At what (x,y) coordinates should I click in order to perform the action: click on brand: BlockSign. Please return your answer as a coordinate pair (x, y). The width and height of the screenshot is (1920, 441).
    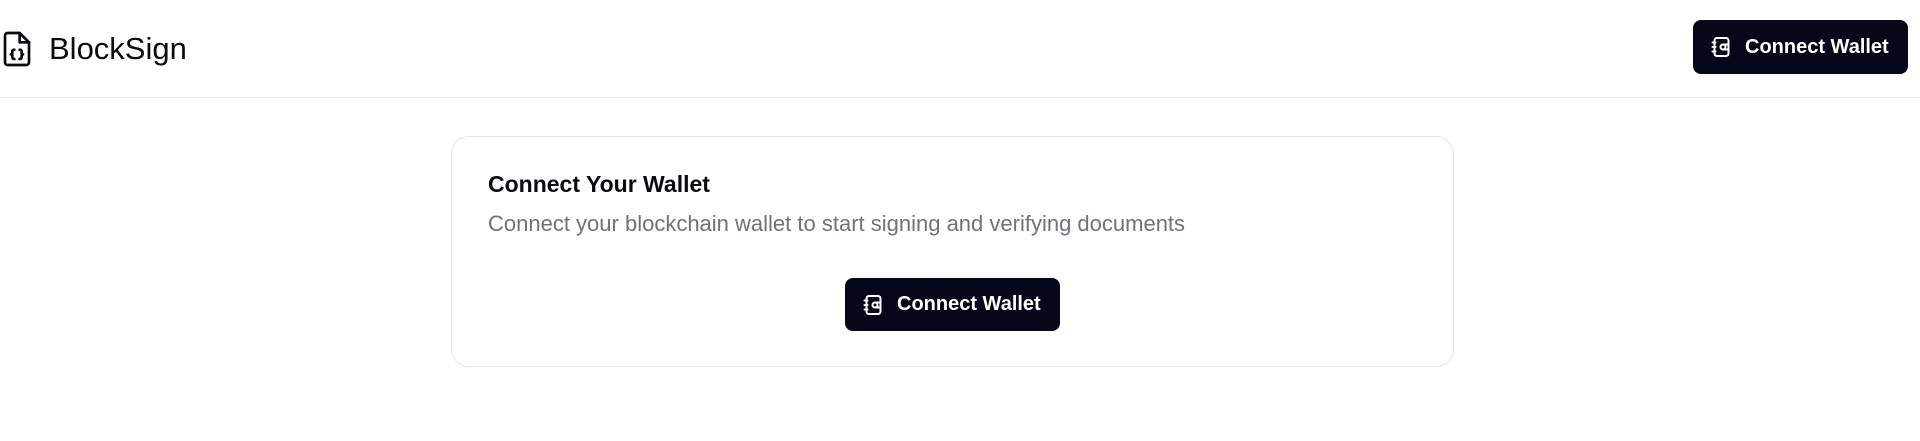
    Looking at the image, I should click on (93, 49).